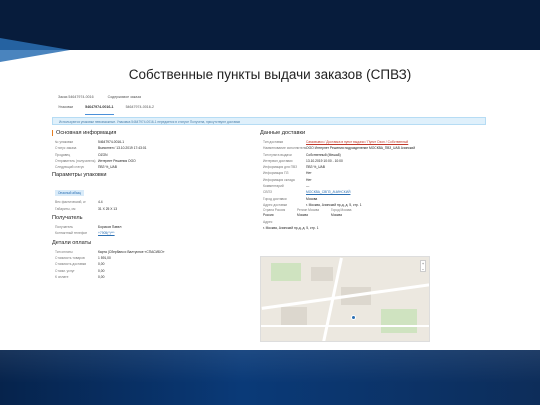  What do you see at coordinates (283, 133) in the screenshot?
I see `delivery-title: Данные доставки` at bounding box center [283, 133].